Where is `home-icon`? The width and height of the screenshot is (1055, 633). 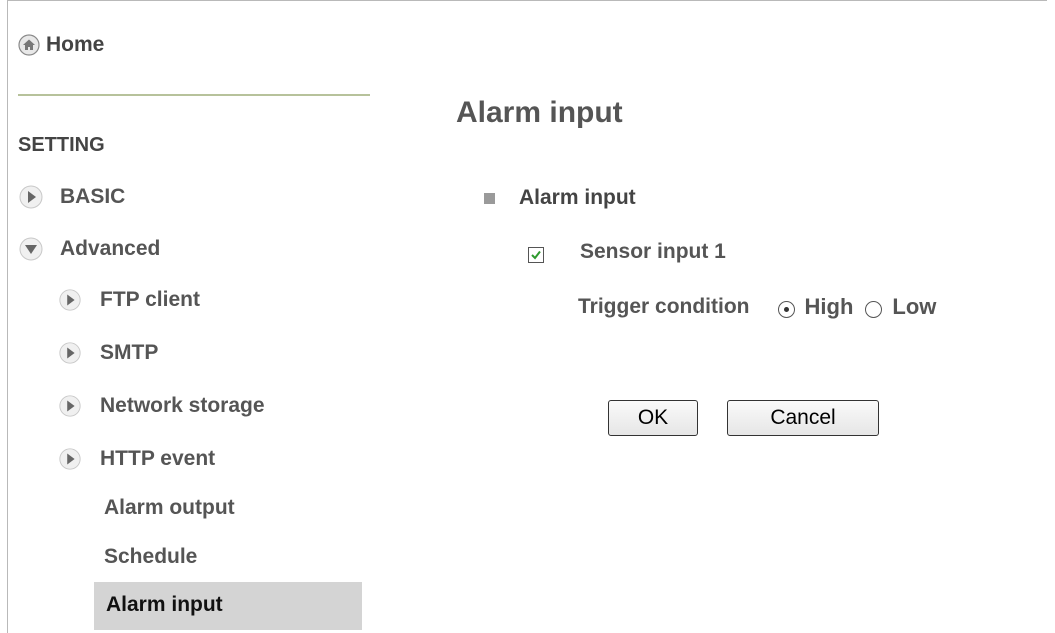
home-icon is located at coordinates (29, 45).